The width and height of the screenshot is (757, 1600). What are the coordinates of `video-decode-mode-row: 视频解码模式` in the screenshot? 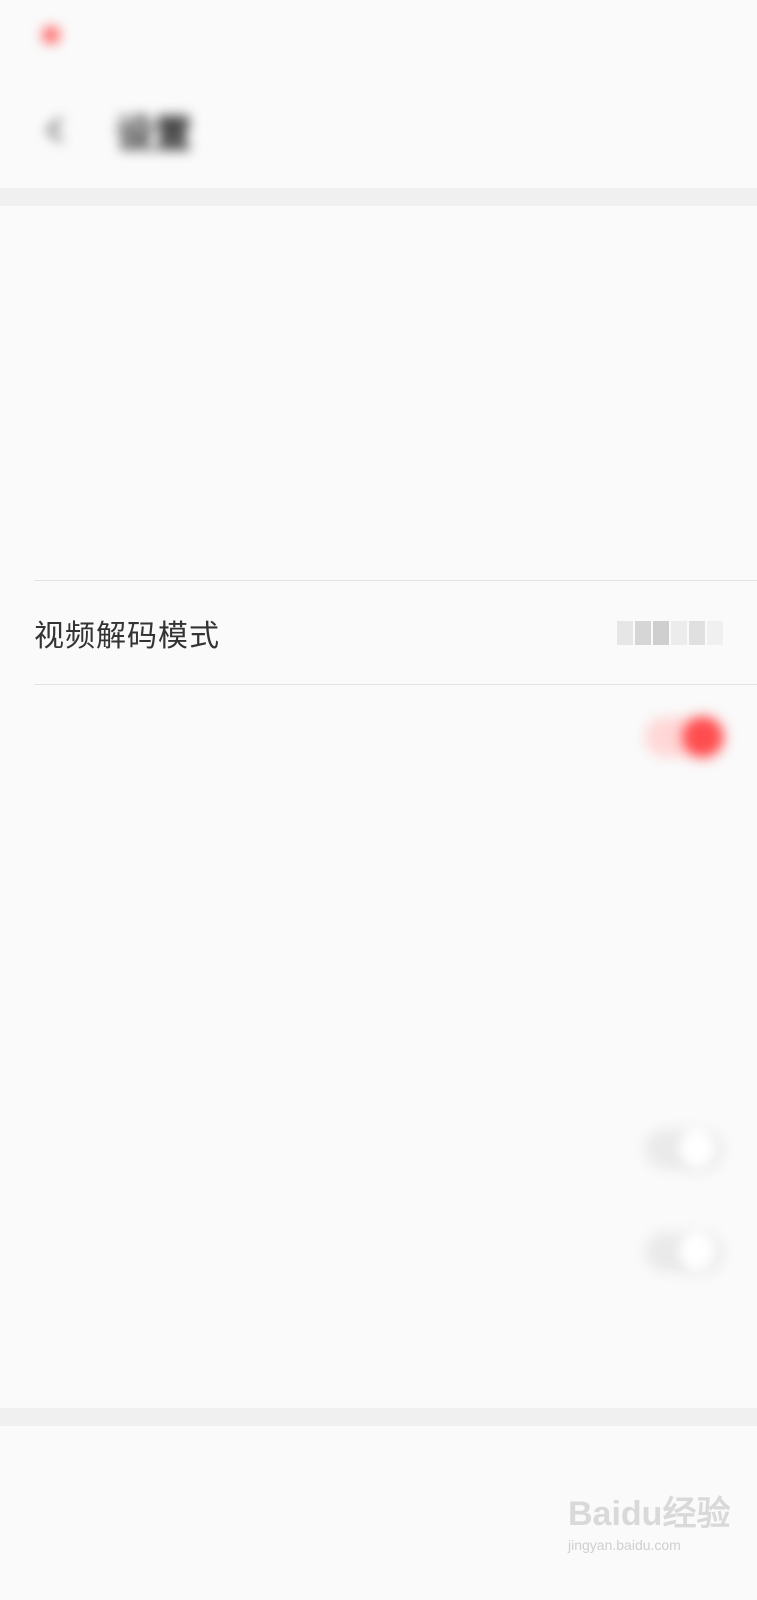 It's located at (378, 633).